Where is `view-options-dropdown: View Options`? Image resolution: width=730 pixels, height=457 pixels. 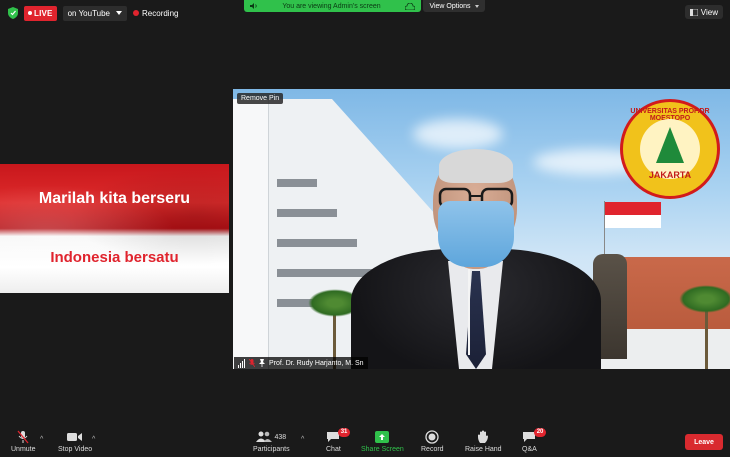
view-options-dropdown: View Options is located at coordinates (454, 6).